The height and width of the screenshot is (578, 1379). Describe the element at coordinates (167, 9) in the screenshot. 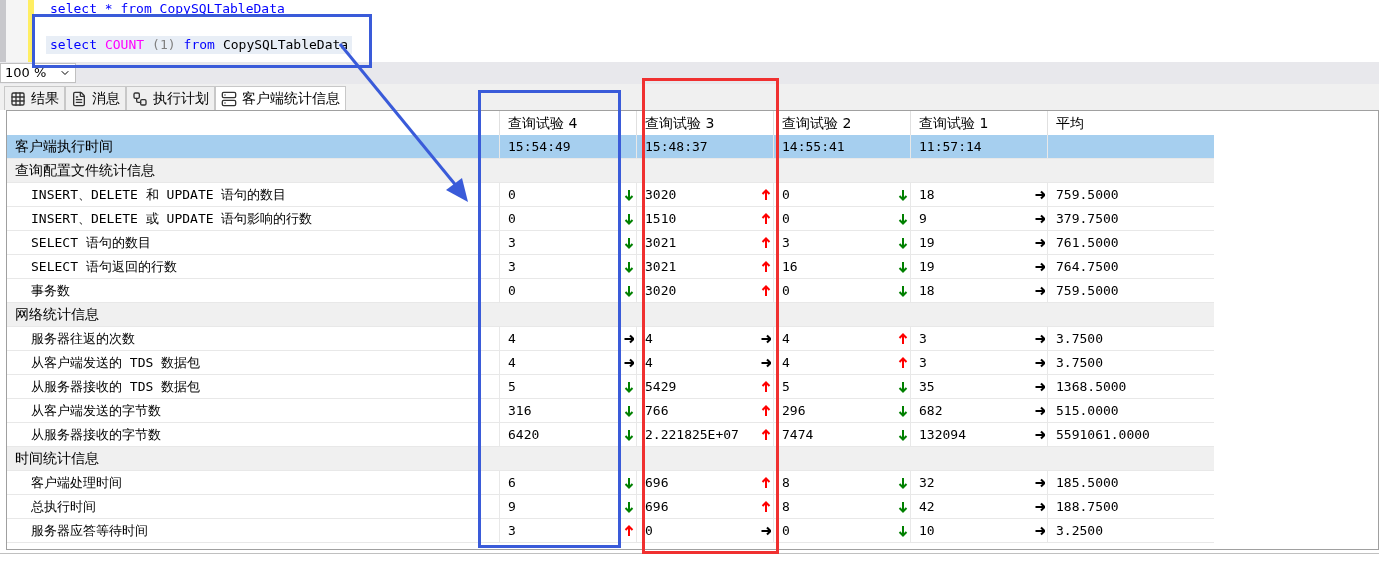

I see `code-line: select * from CopySQLTableData` at that location.